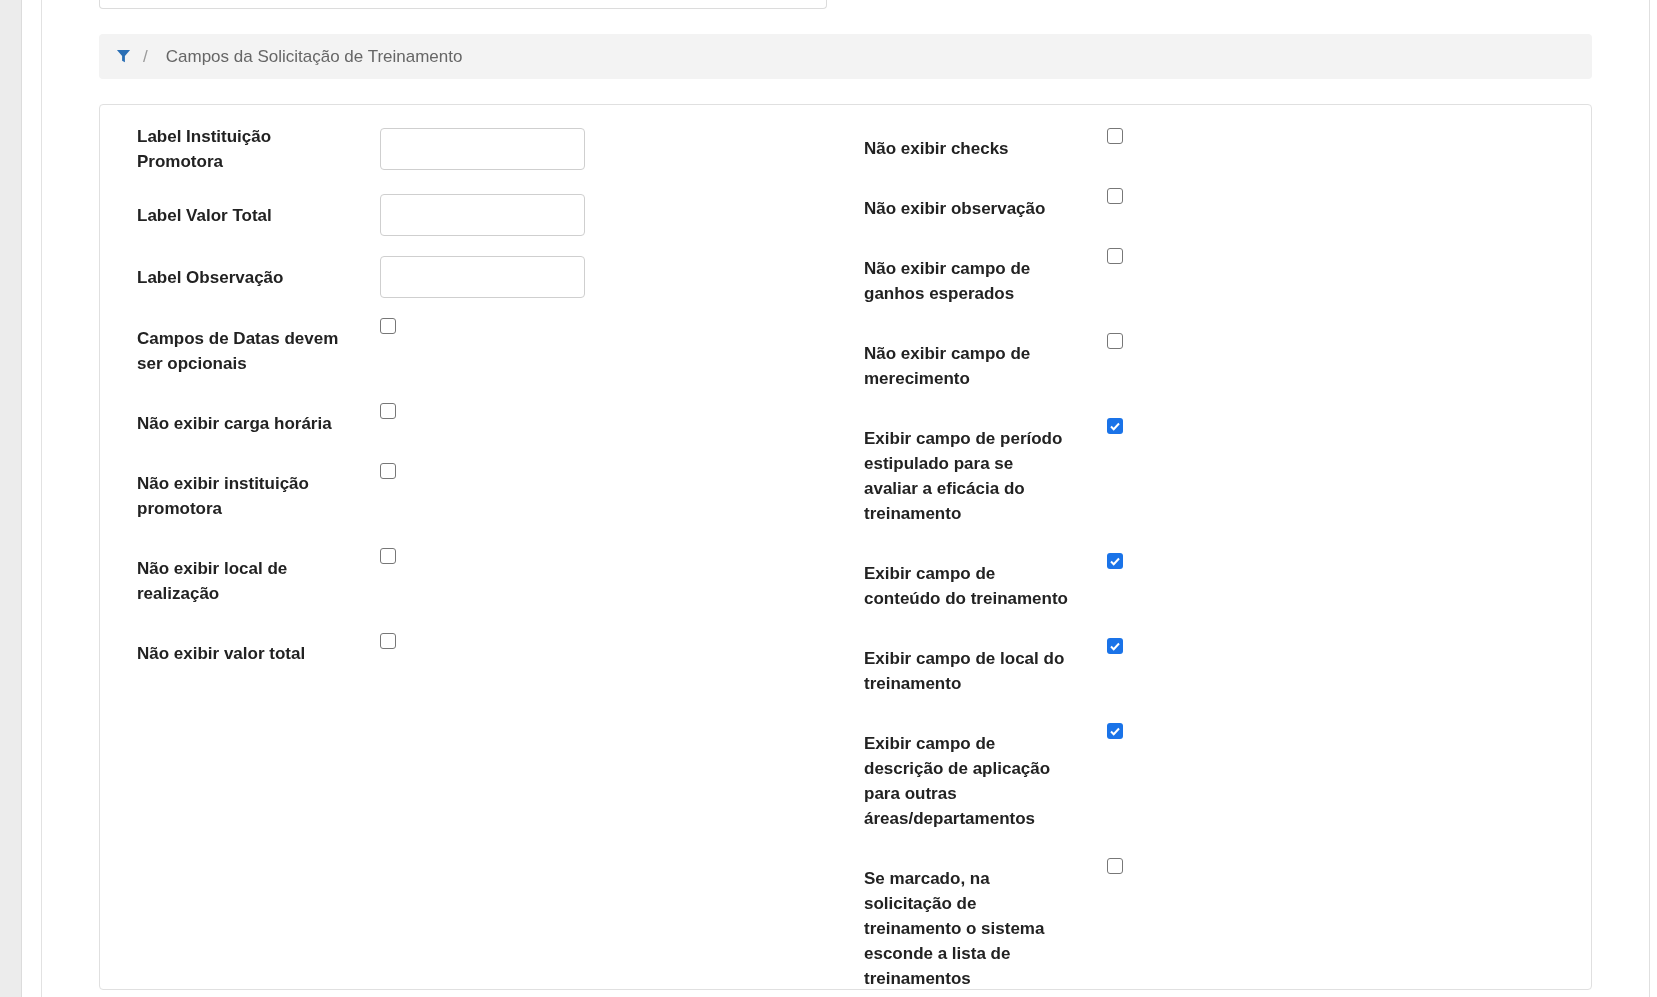  Describe the element at coordinates (966, 586) in the screenshot. I see `field-label: Exibir campo de conteúdo do treinamento` at that location.